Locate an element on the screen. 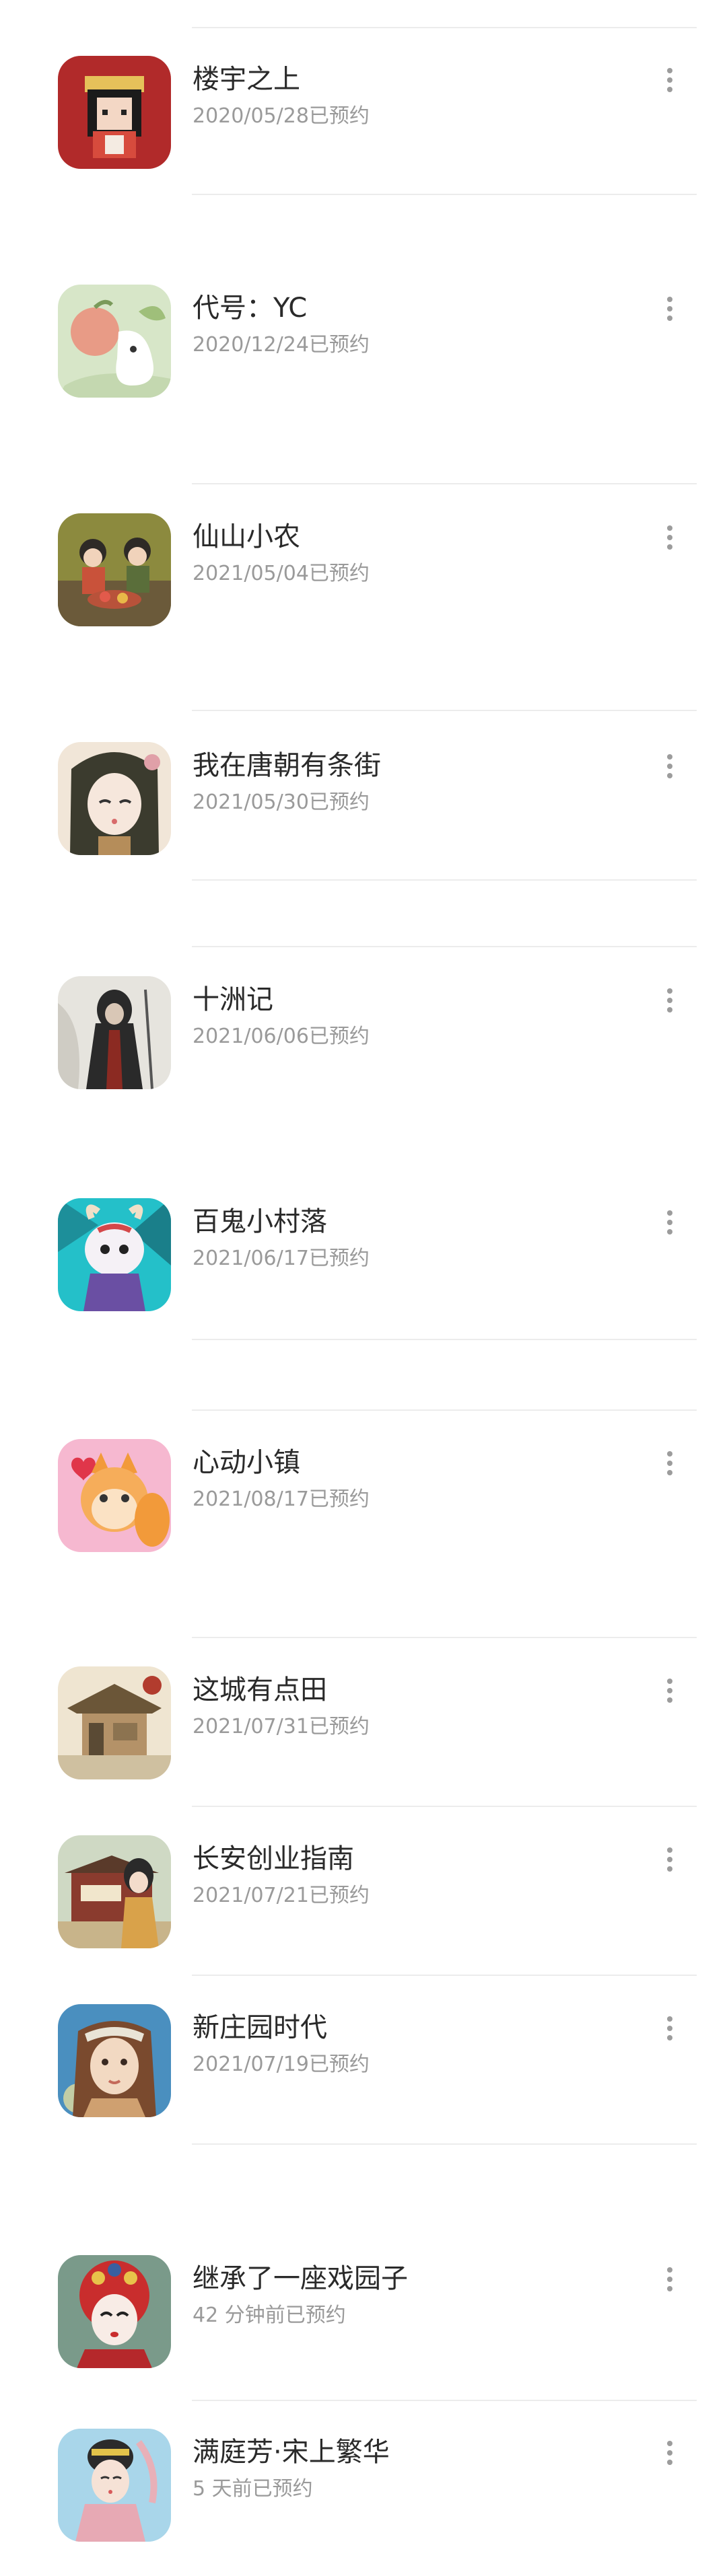 This screenshot has height=2576, width=727. game-list-item: 十洲记 2021/06/06已预约 is located at coordinates (363, 1036).